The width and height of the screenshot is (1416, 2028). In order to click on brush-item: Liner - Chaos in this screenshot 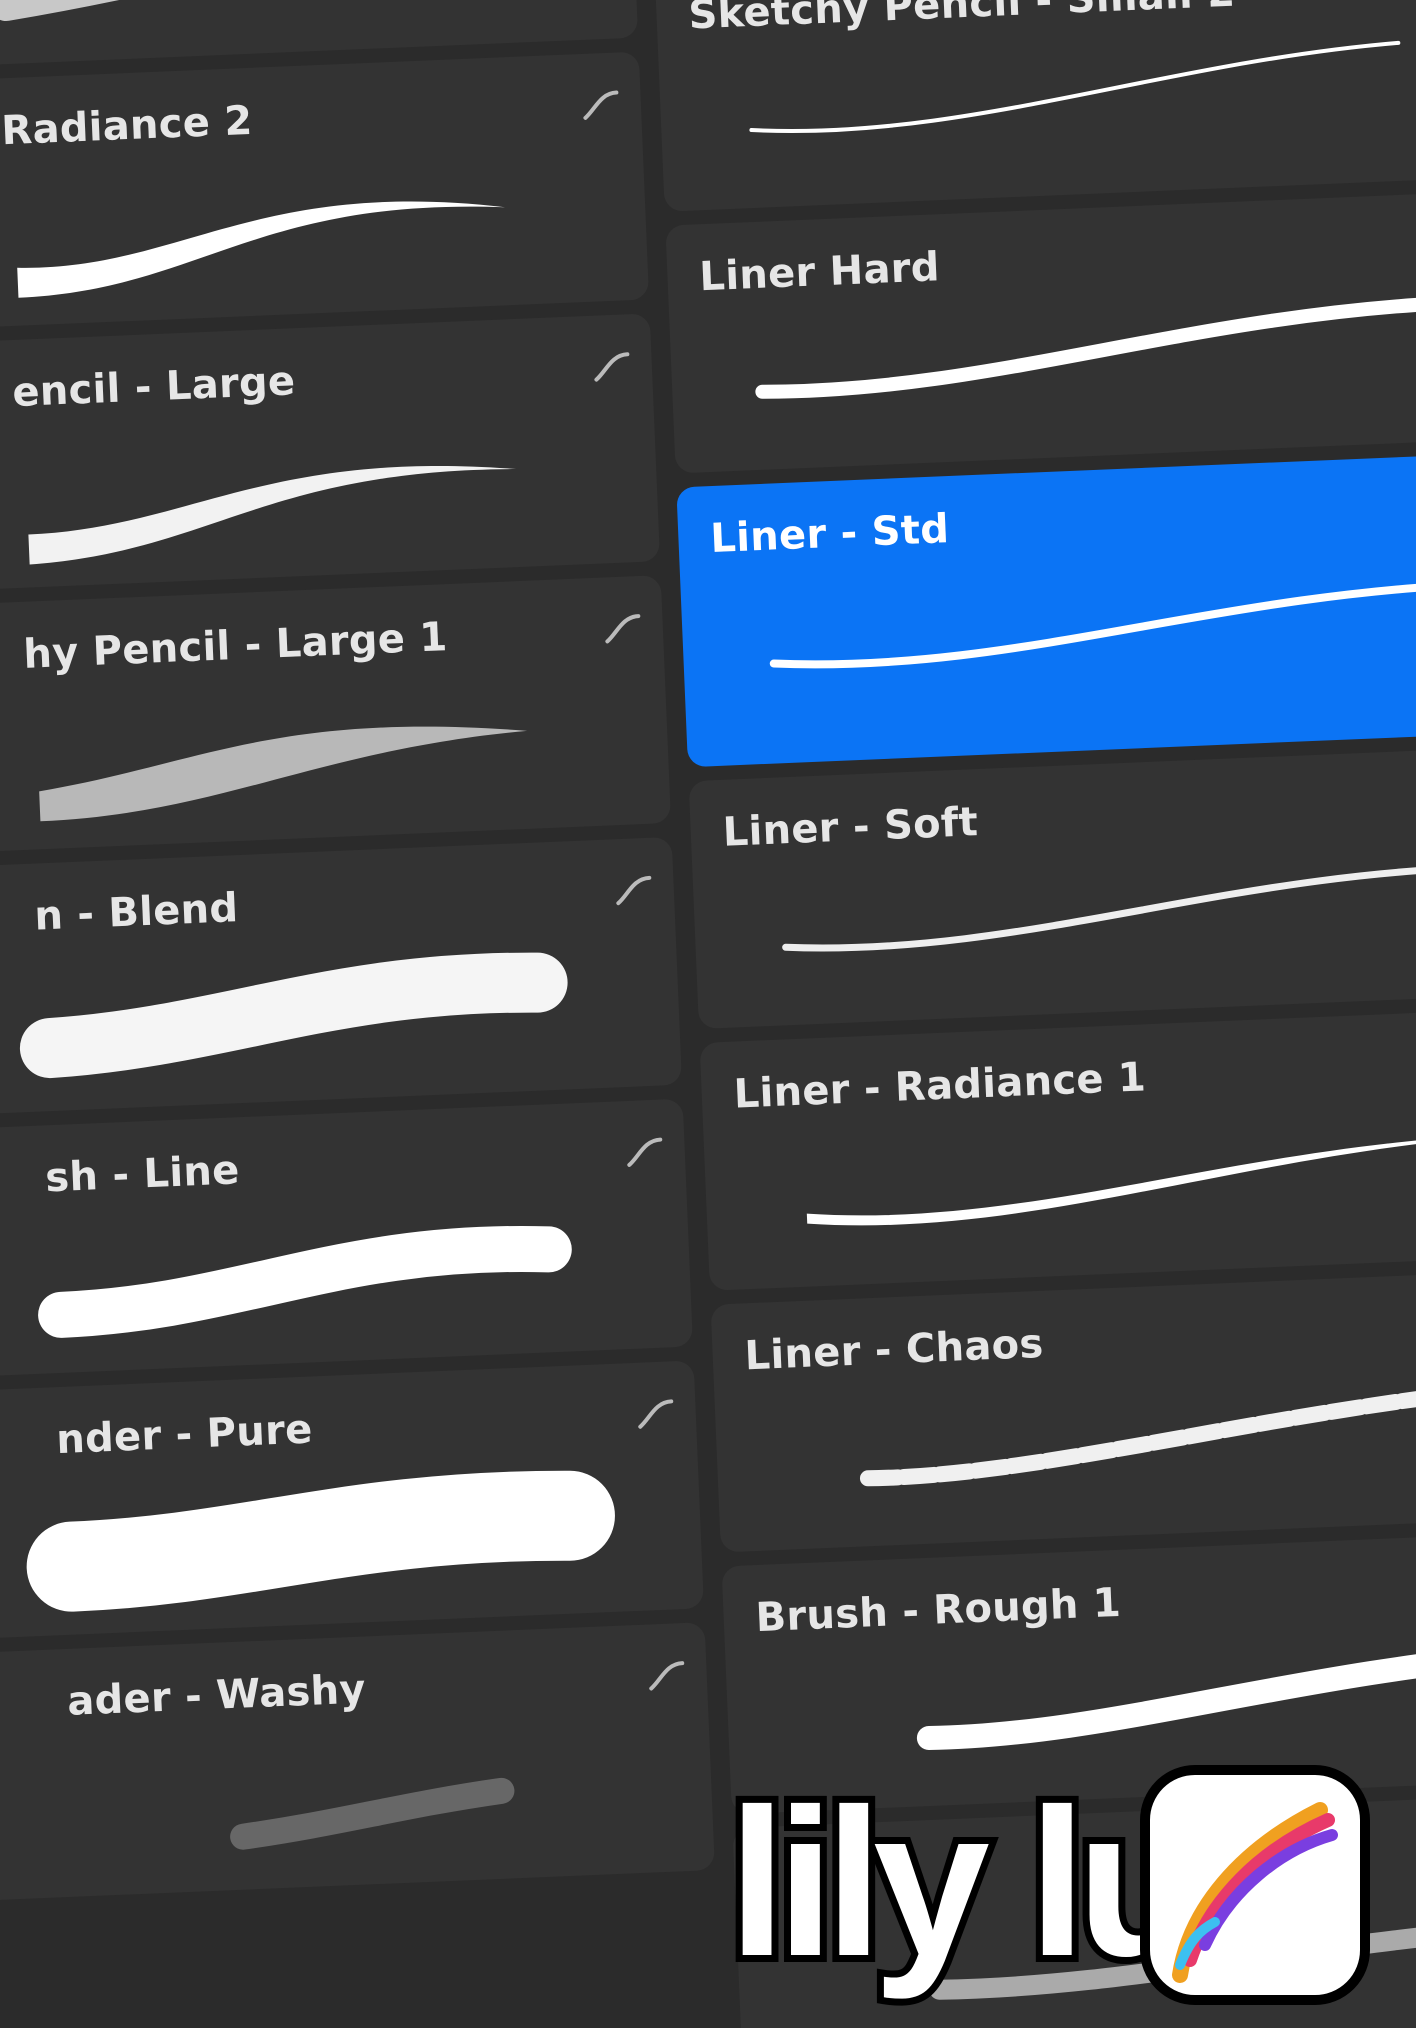, I will do `click(1063, 1410)`.